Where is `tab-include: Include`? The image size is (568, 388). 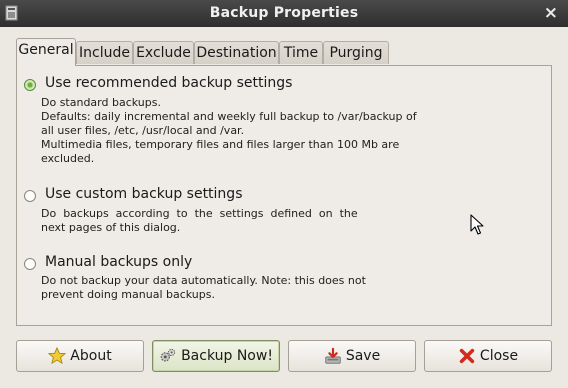 tab-include: Include is located at coordinates (104, 52).